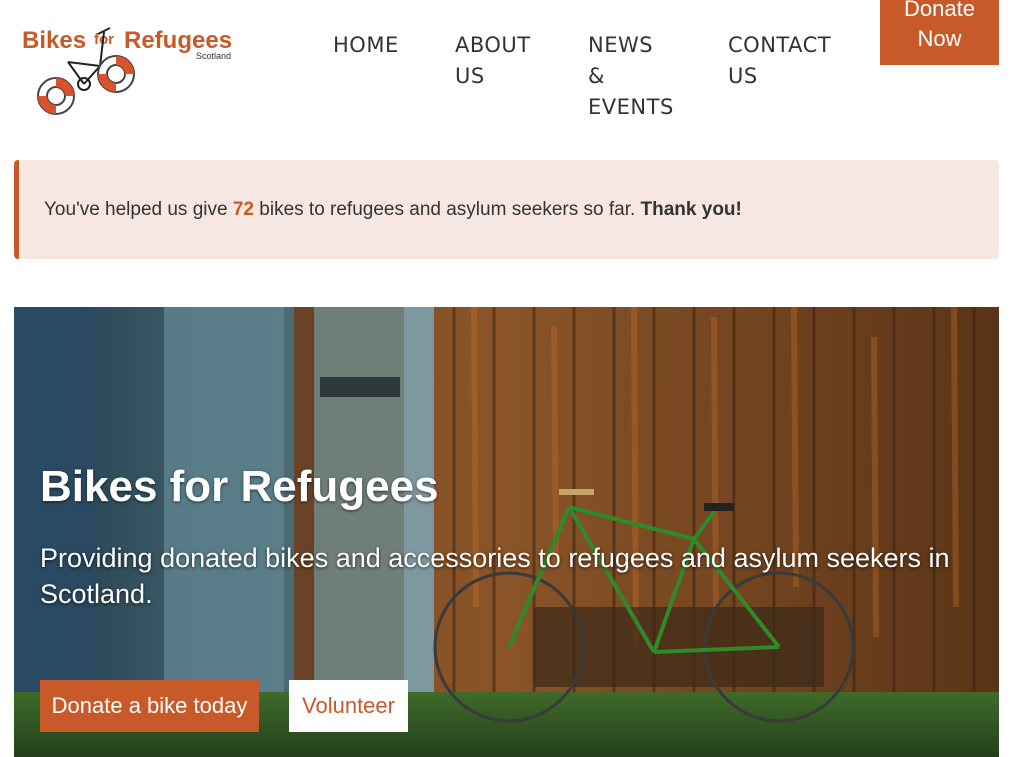  I want to click on nav-news-events: NEWS & EVENTS, so click(631, 76).